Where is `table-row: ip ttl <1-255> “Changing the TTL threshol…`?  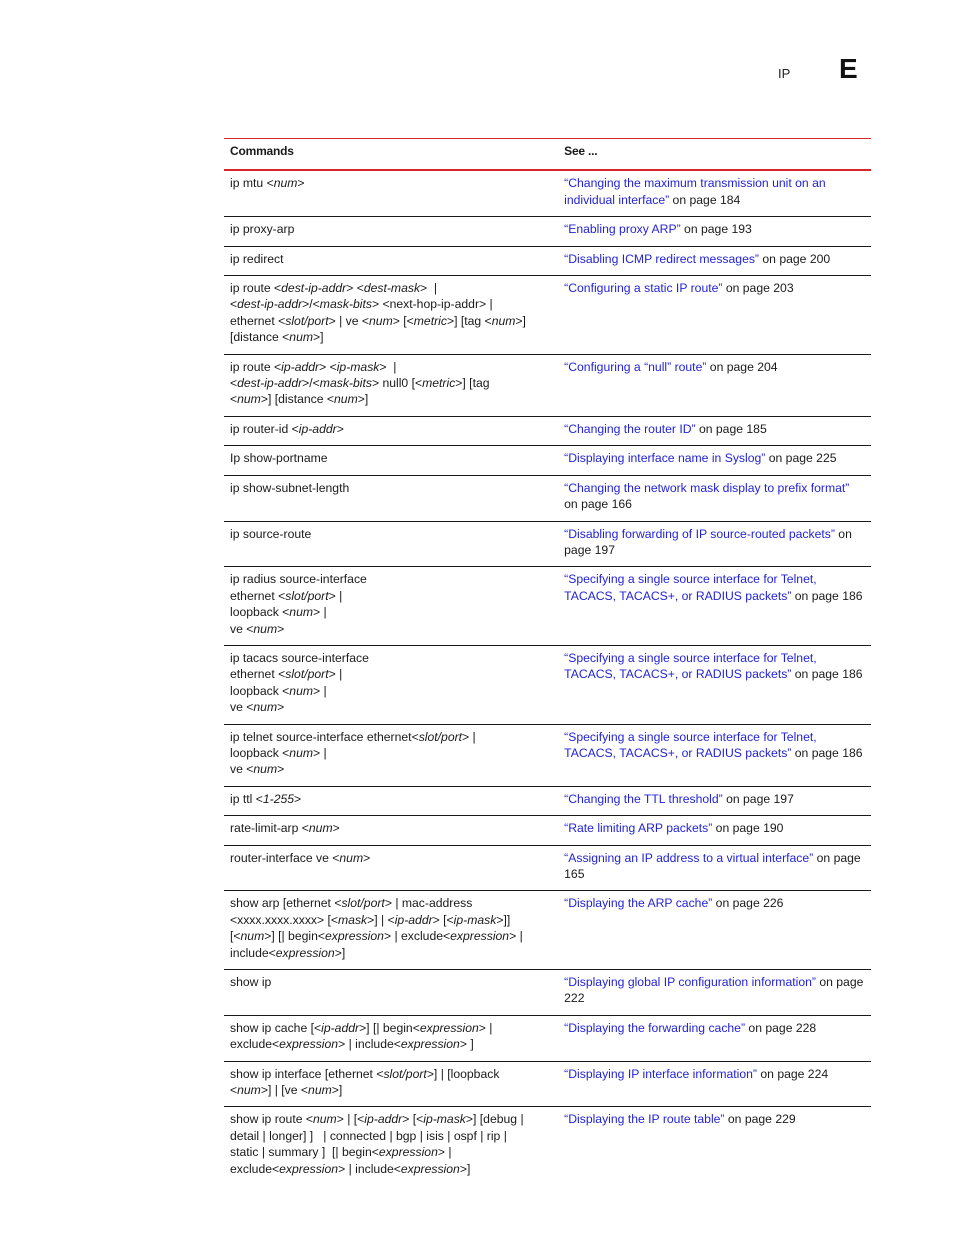 table-row: ip ttl <1-255> “Changing the TTL threshol… is located at coordinates (547, 801).